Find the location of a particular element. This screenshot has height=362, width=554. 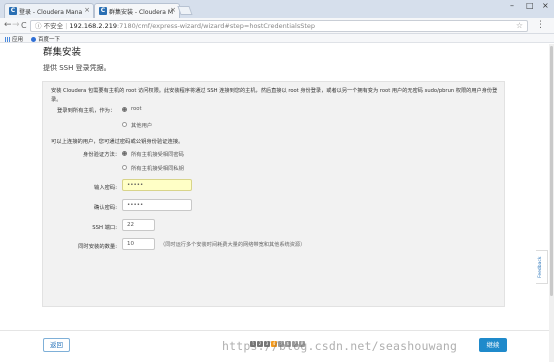

url-host: 192.168.2.219 is located at coordinates (93, 26).